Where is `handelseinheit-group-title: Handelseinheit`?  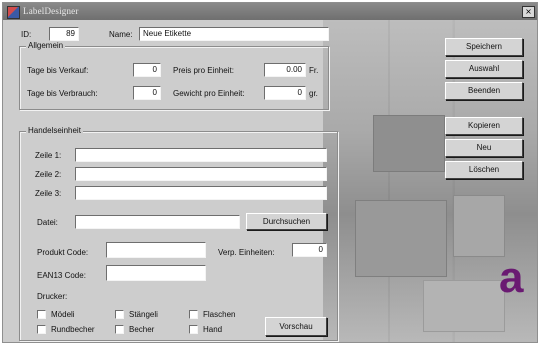
handelseinheit-group-title: Handelseinheit is located at coordinates (54, 131).